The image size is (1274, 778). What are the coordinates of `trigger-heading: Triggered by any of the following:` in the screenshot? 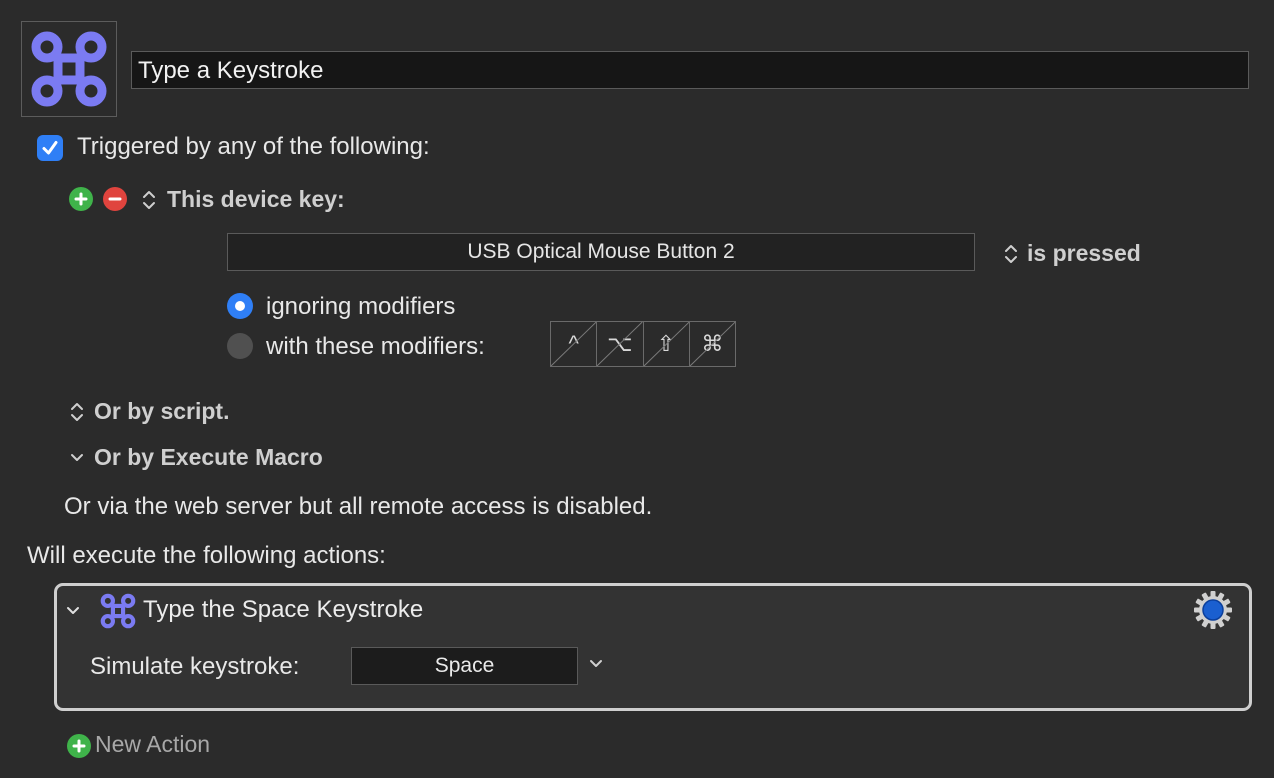 It's located at (253, 146).